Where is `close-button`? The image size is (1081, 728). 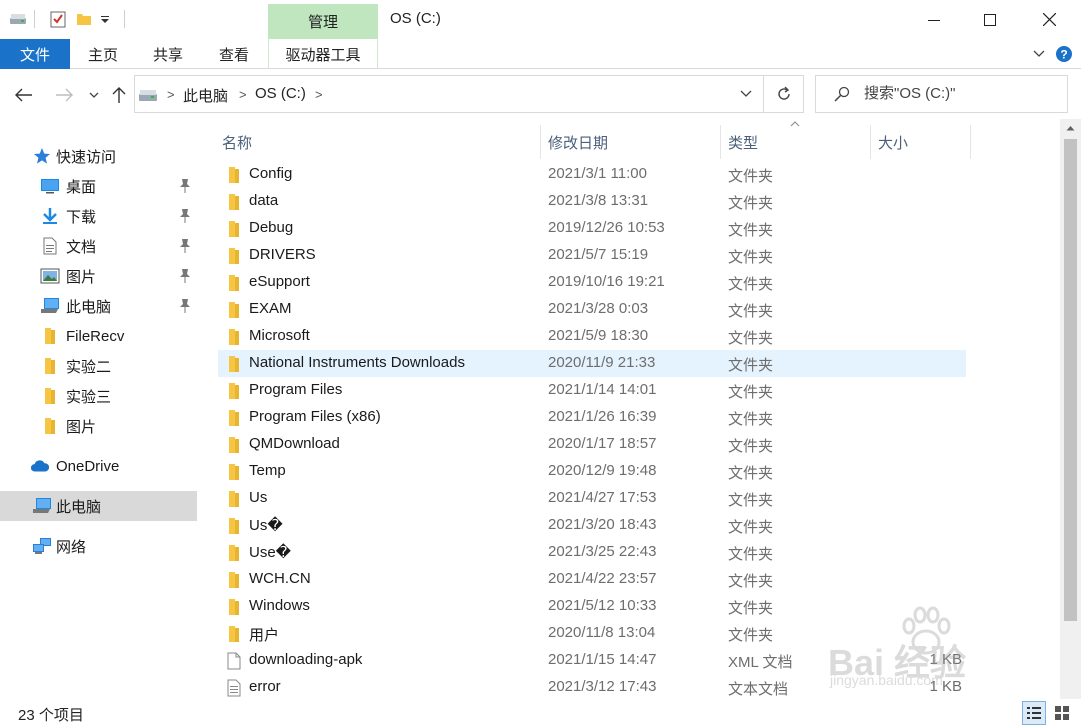
close-button is located at coordinates (1049, 19).